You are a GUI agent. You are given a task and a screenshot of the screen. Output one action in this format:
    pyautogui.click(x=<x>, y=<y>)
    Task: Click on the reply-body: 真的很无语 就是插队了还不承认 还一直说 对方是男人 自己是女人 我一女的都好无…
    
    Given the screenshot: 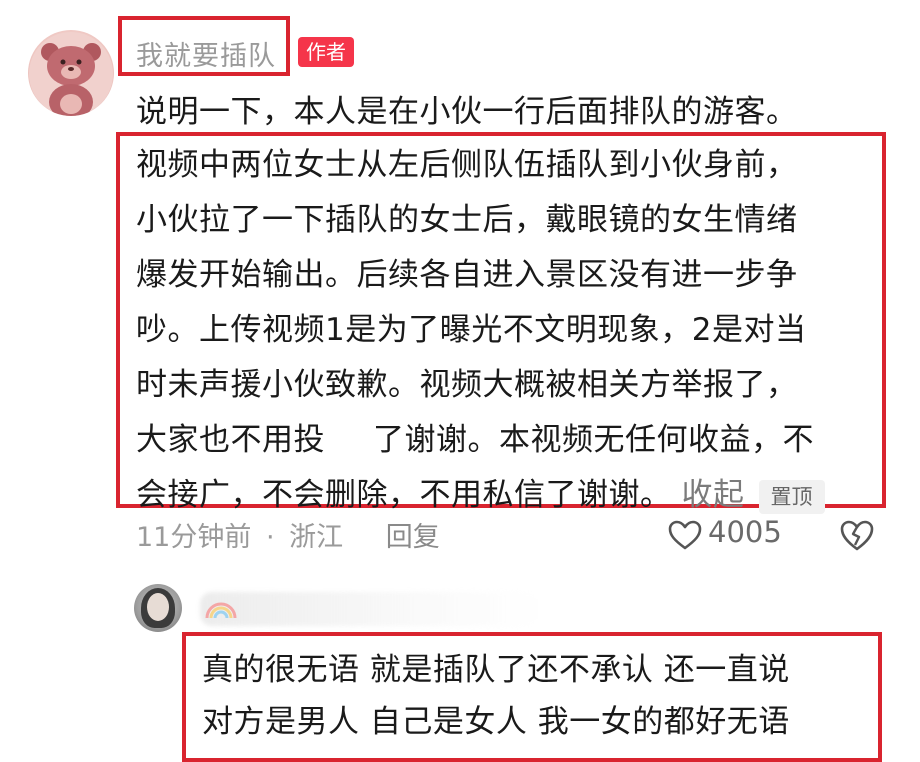 What is the action you would take?
    pyautogui.click(x=496, y=696)
    